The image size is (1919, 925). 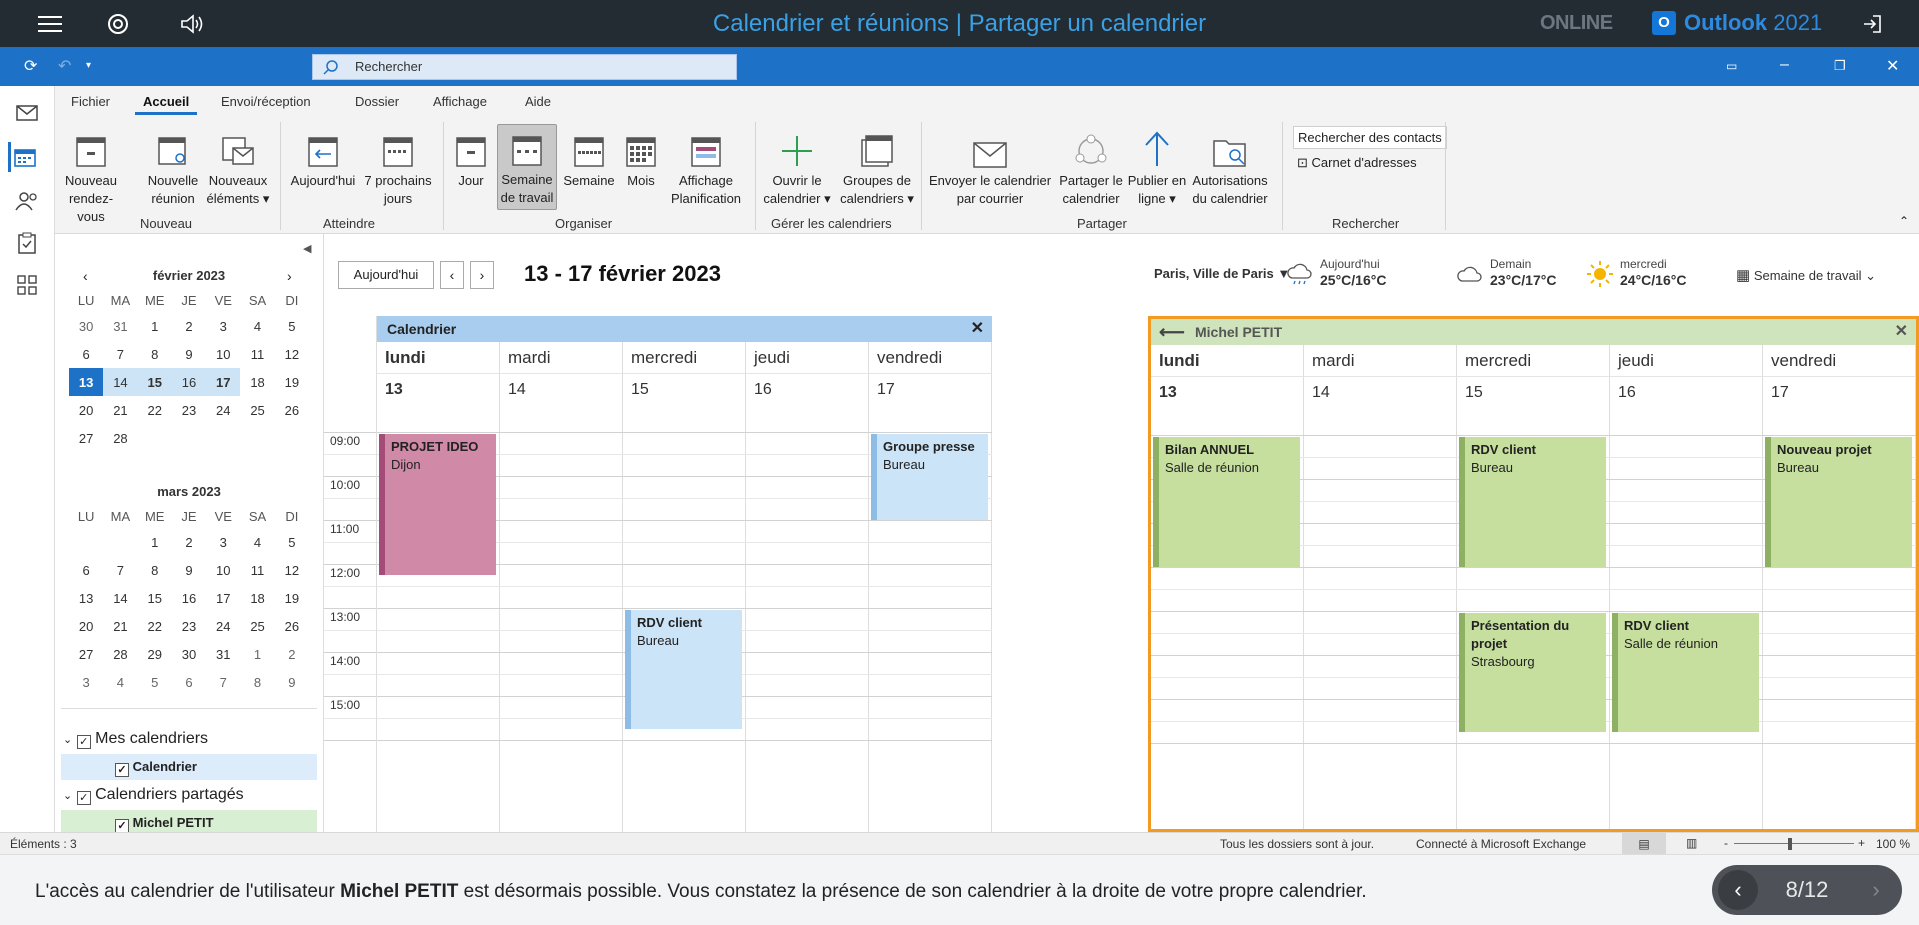 What do you see at coordinates (27, 243) in the screenshot?
I see `tasks-icon` at bounding box center [27, 243].